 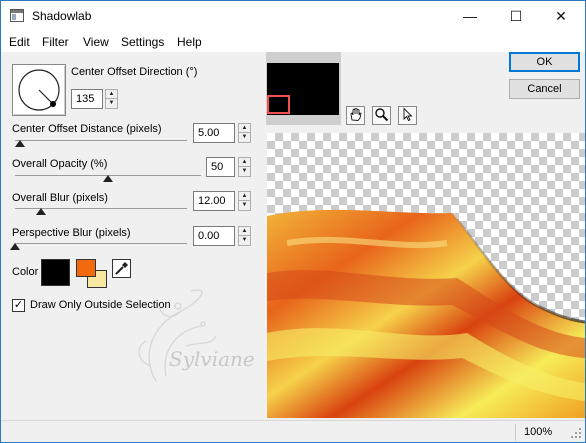 I want to click on title-bar: Shadowlab — ☐ ✕, so click(x=293, y=16).